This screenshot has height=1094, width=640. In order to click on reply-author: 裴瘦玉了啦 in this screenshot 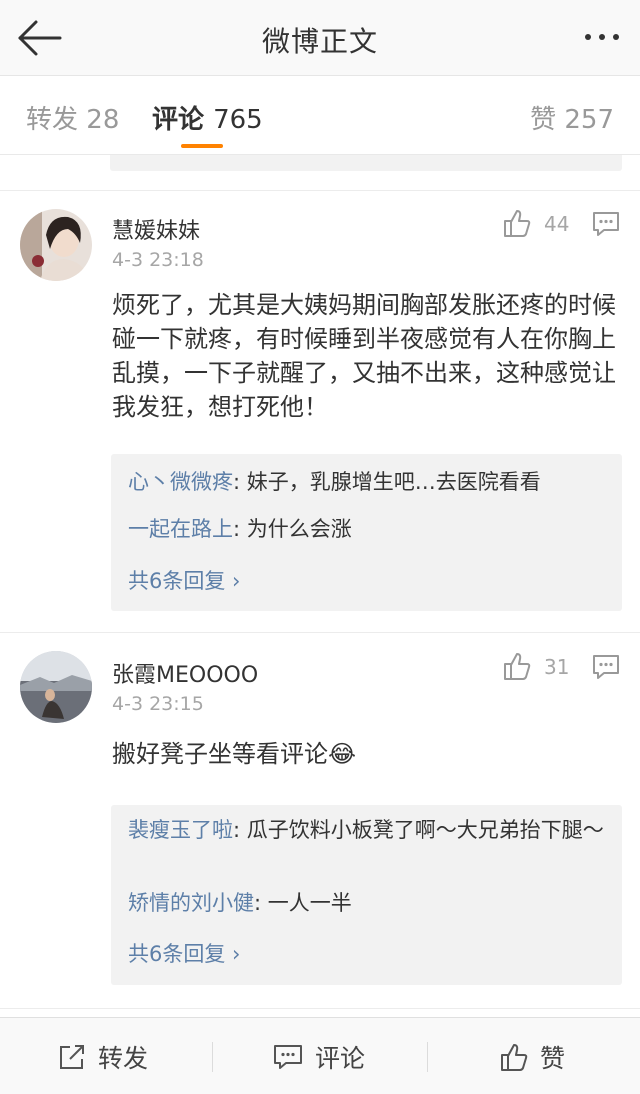, I will do `click(180, 830)`.